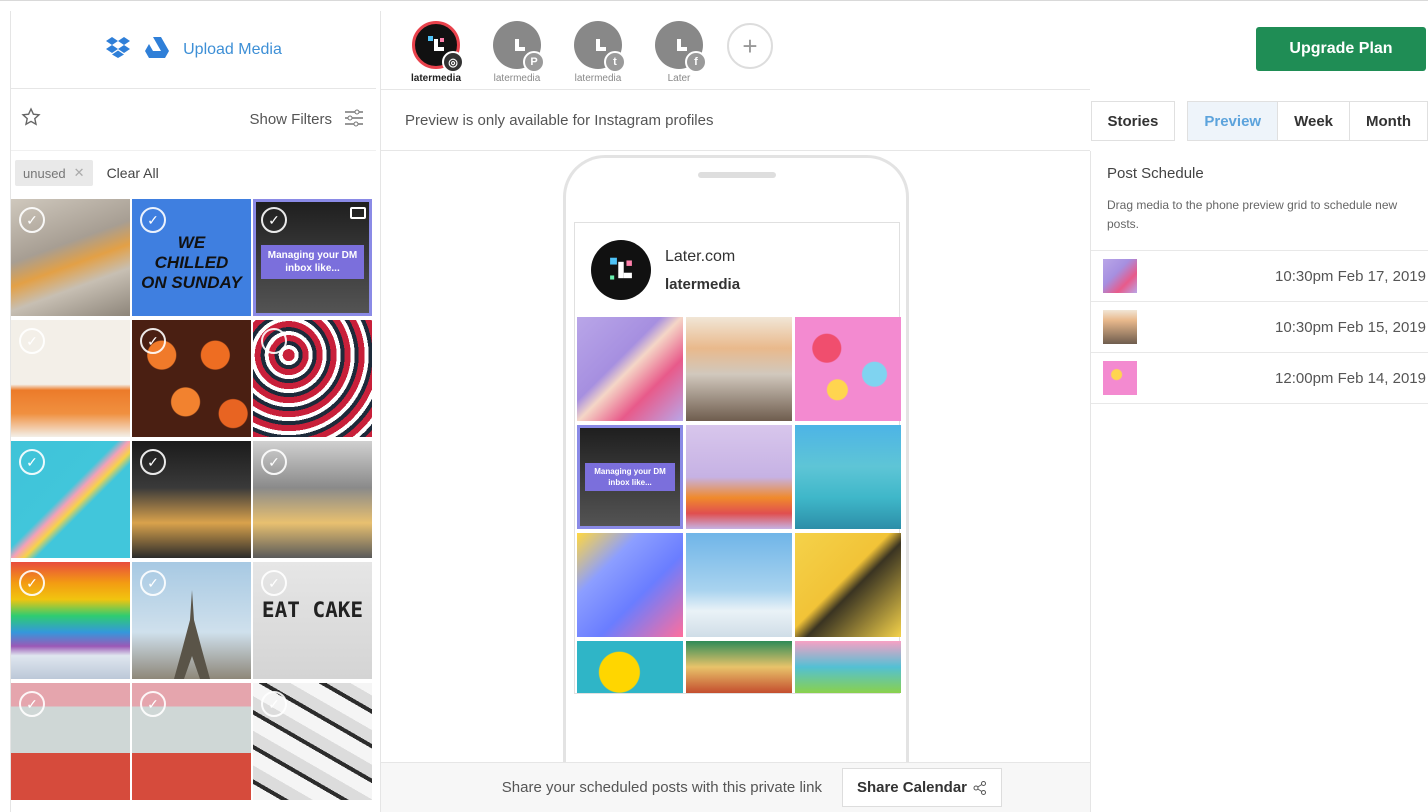 The image size is (1428, 812). What do you see at coordinates (290, 119) in the screenshot?
I see `show-filters-label: Show Filters` at bounding box center [290, 119].